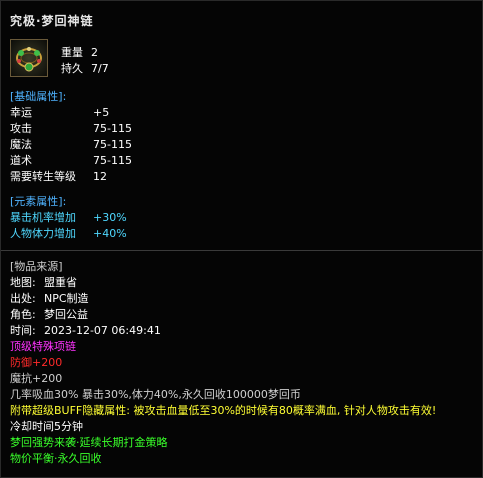 This screenshot has height=478, width=483. Describe the element at coordinates (66, 314) in the screenshot. I see `source-role-value: 梦回公益` at that location.